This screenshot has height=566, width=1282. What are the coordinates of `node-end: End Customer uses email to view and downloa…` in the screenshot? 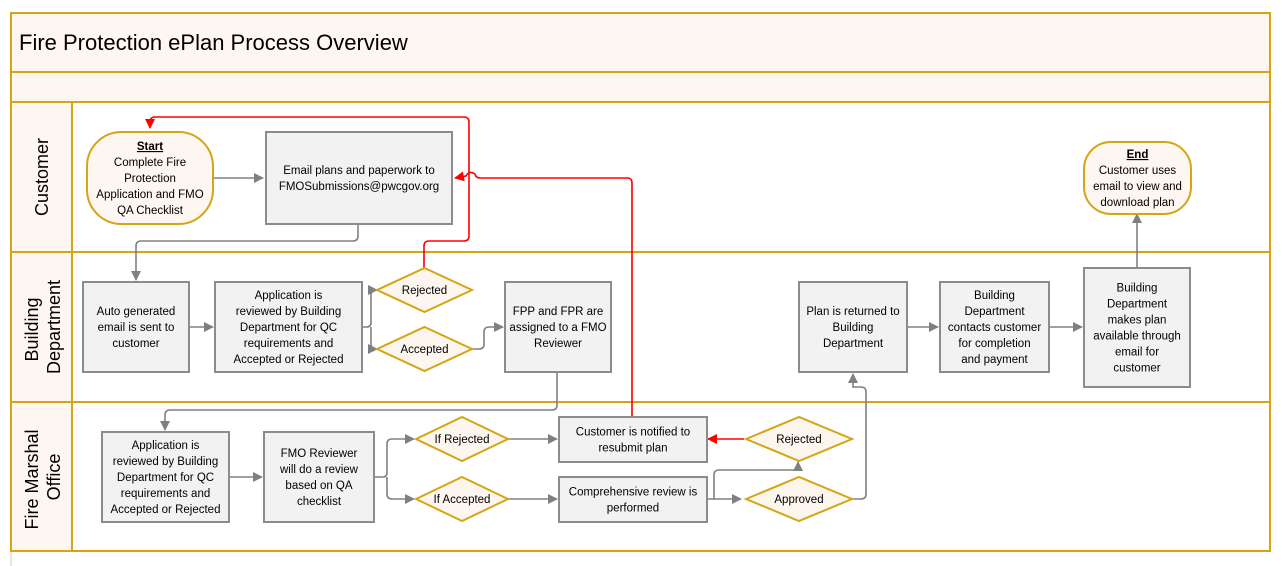 It's located at (1137, 178).